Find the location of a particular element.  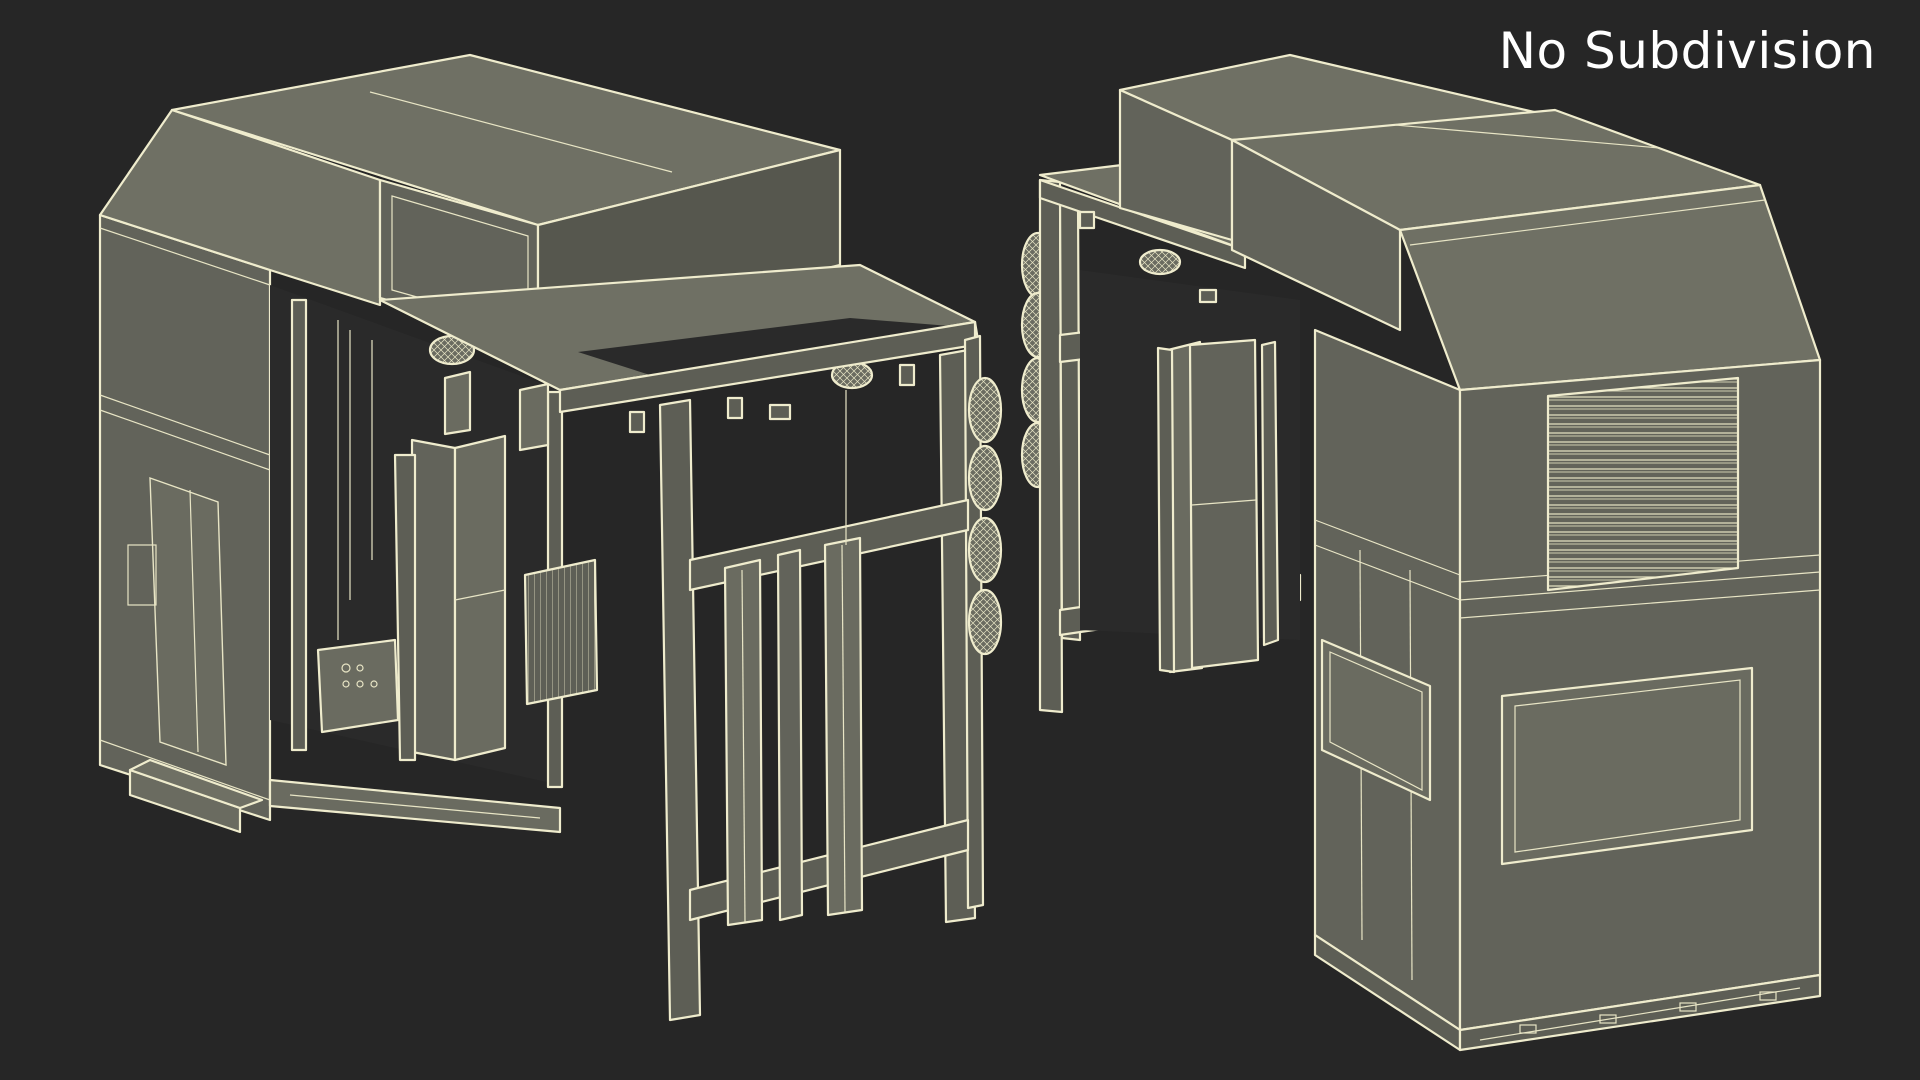

subdivision-label: No Subdivision is located at coordinates (1687, 51).